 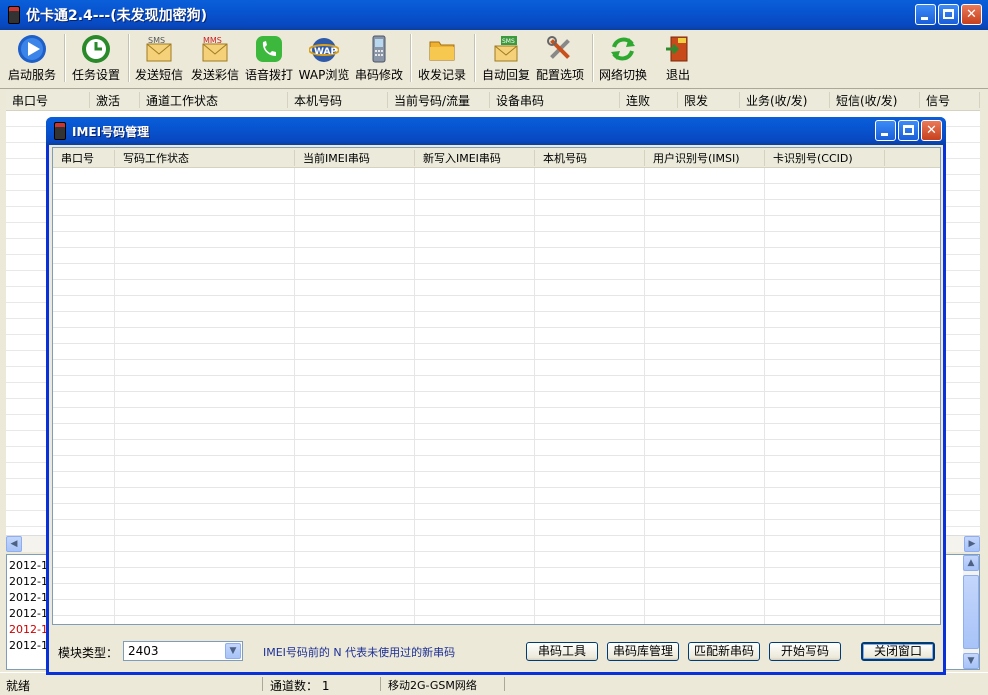 I want to click on send-mms-button: MMS 发送彩信, so click(x=215, y=58).